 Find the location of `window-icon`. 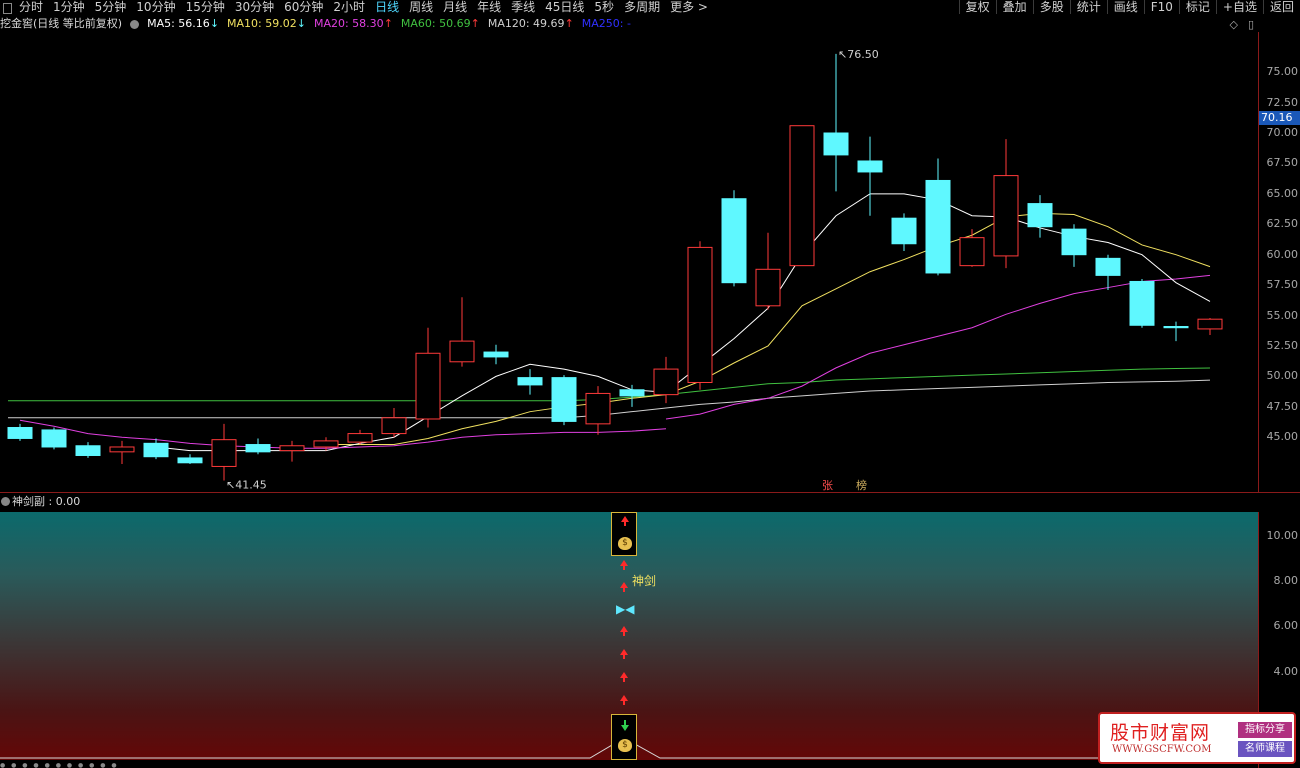

window-icon is located at coordinates (7, 7).